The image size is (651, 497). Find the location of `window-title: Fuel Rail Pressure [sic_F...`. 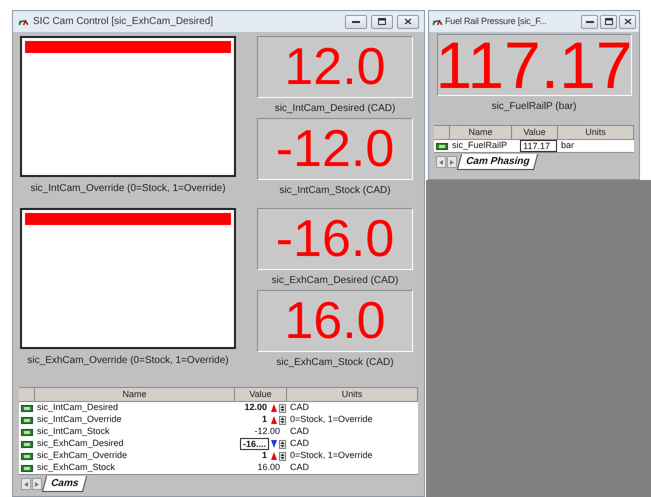

window-title: Fuel Rail Pressure [sic_F... is located at coordinates (496, 21).